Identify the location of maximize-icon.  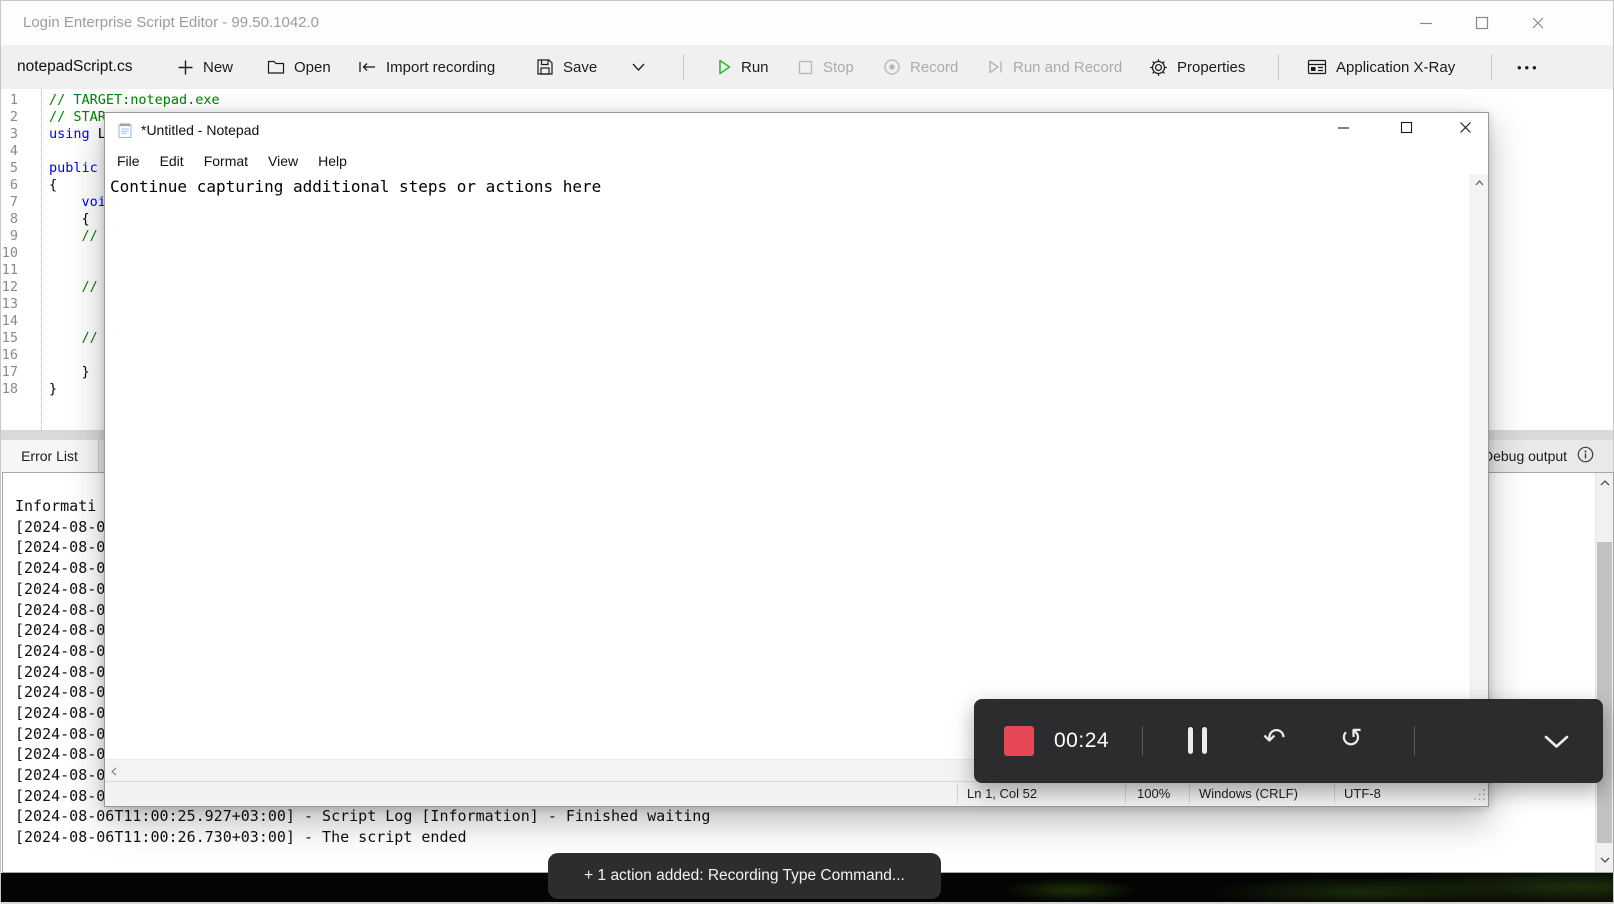
(1406, 130).